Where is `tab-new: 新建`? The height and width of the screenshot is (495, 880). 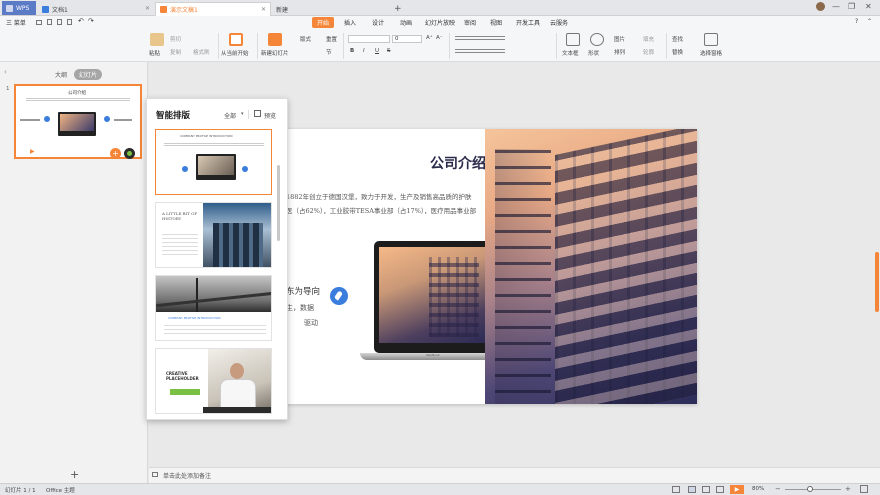 tab-new: 新建 is located at coordinates (328, 9).